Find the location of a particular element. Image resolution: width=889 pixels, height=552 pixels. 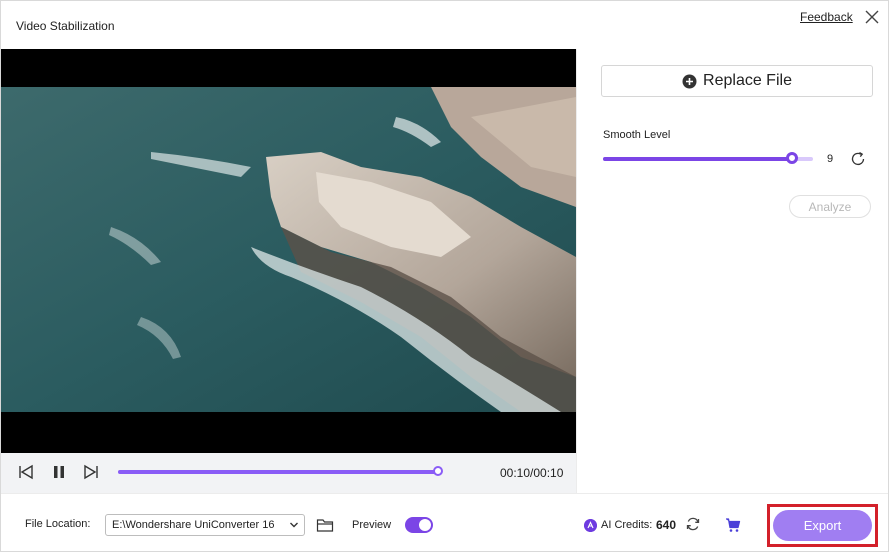

plus-circle-icon is located at coordinates (689, 81).